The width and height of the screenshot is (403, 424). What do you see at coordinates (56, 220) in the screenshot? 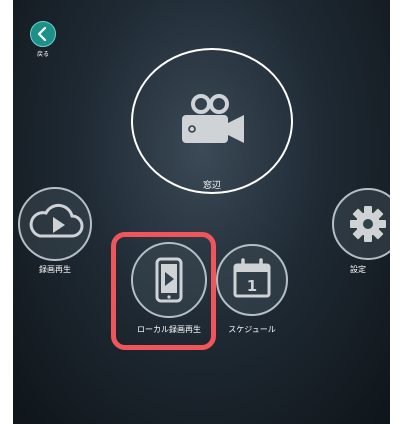
I see `cloud-play-icon` at bounding box center [56, 220].